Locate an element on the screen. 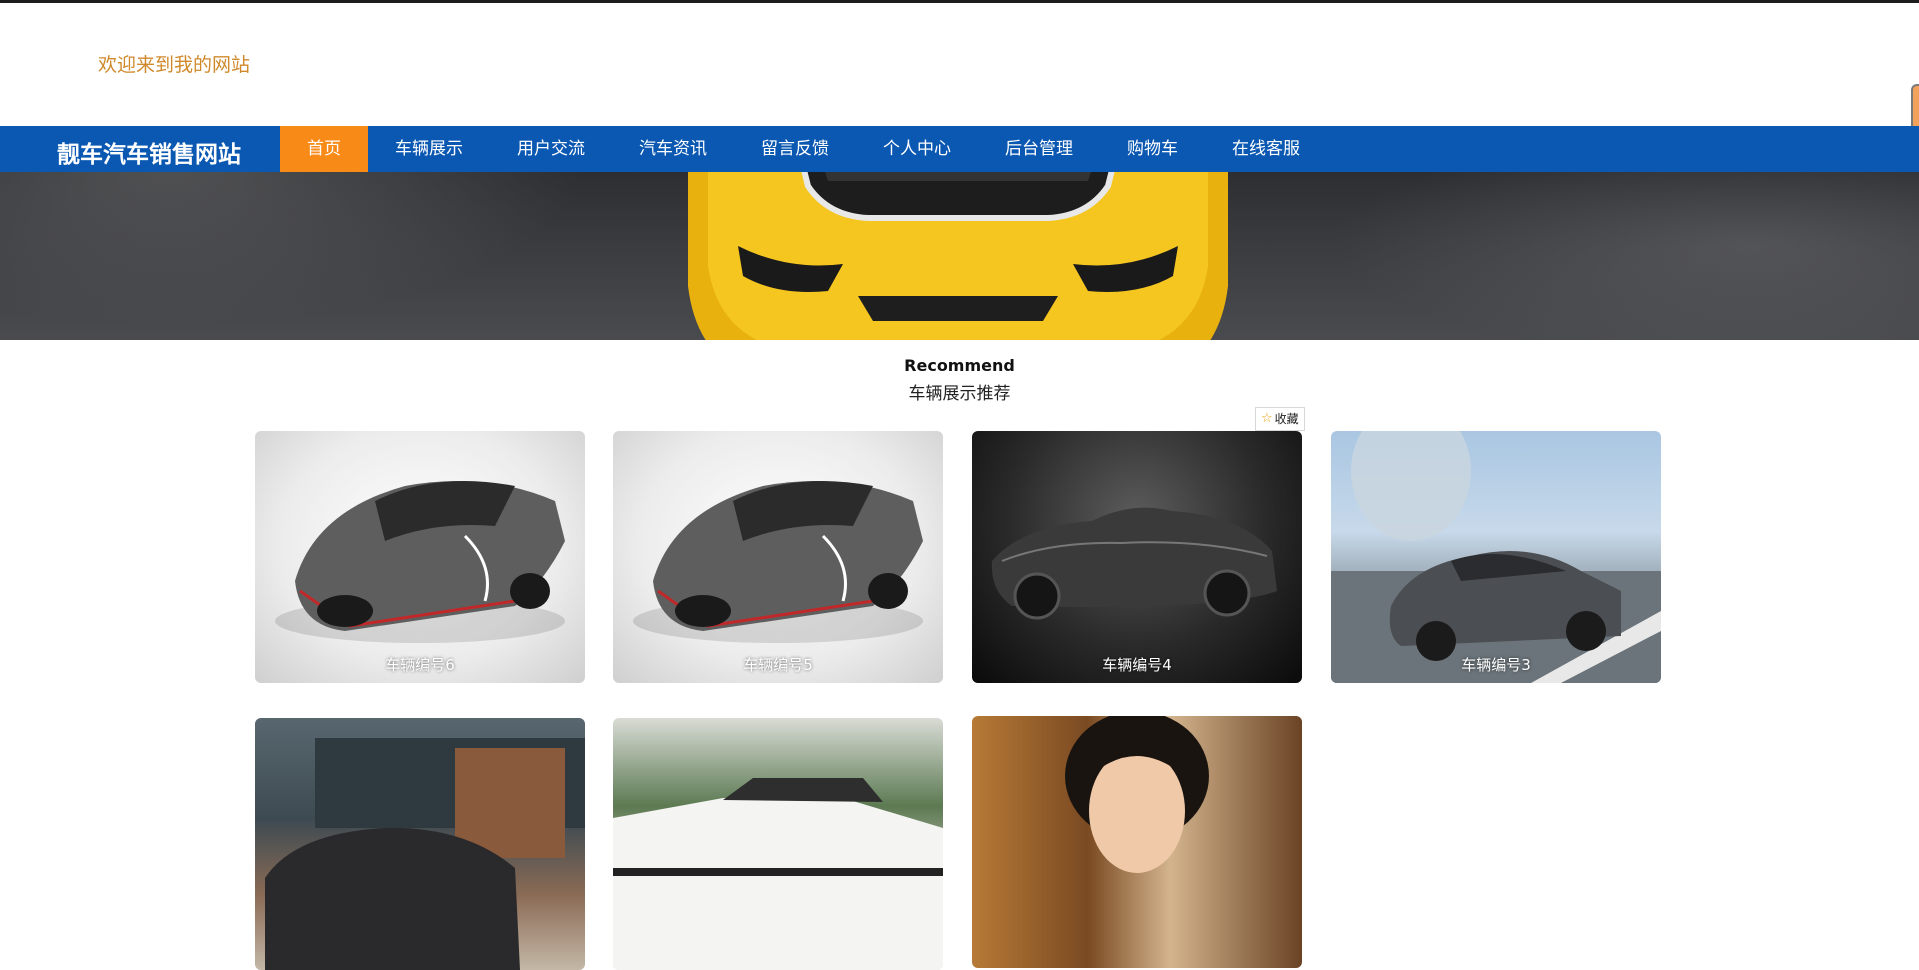 The height and width of the screenshot is (970, 1919). nav-item-admin: 后台管理 is located at coordinates (1039, 149).